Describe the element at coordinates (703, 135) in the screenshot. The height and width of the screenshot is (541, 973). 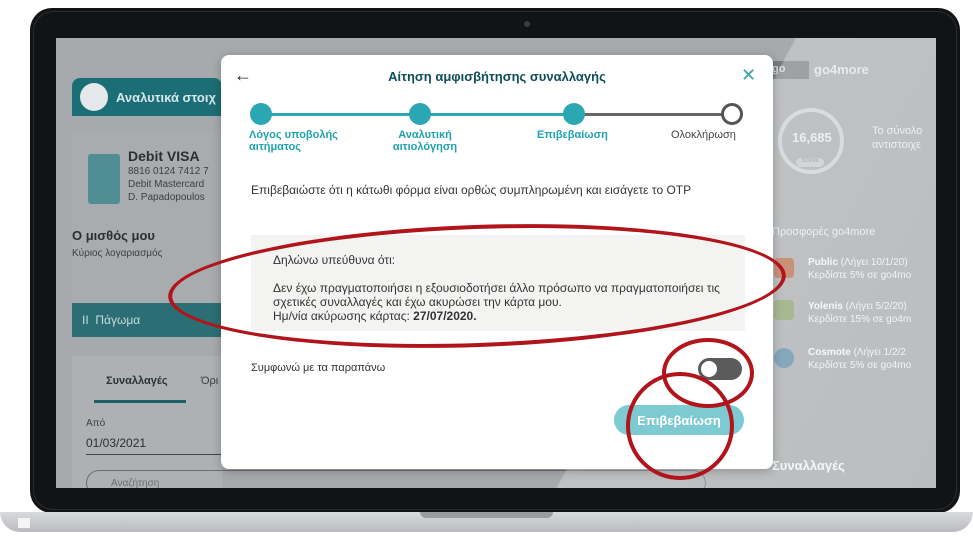
I see `step-4-label: Ολοκλήρωση` at that location.